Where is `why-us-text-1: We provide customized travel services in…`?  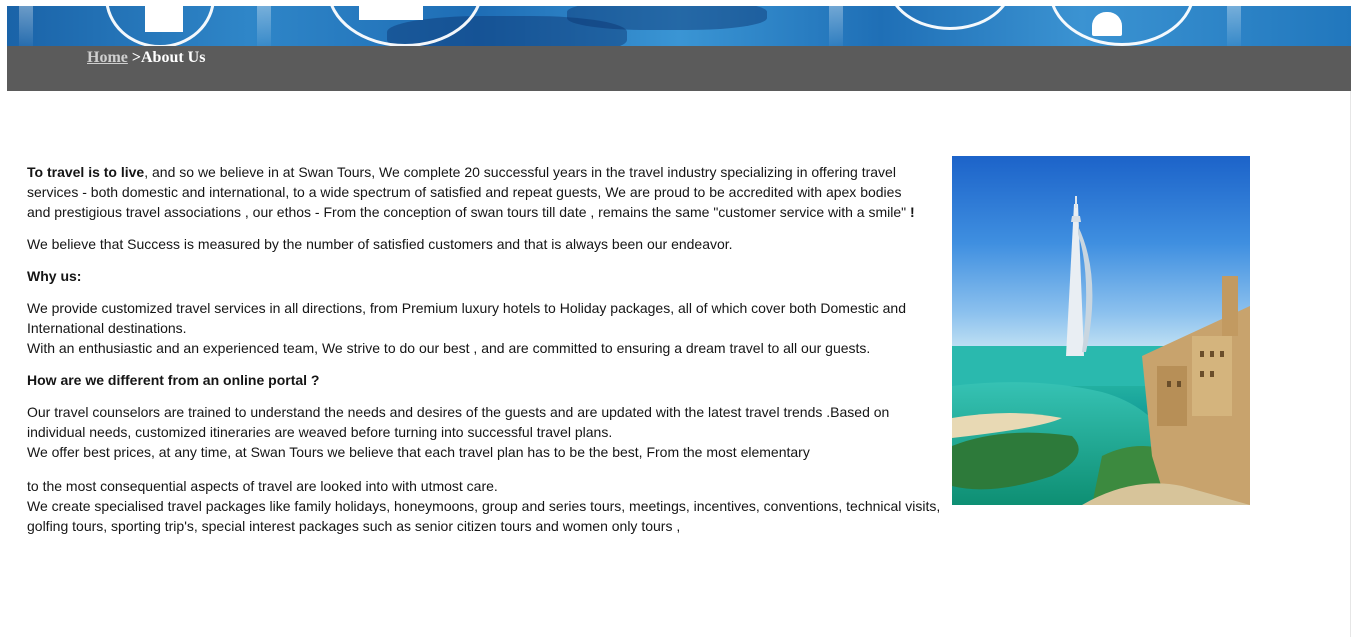
why-us-text-1: We provide customized travel services in… is located at coordinates (466, 318).